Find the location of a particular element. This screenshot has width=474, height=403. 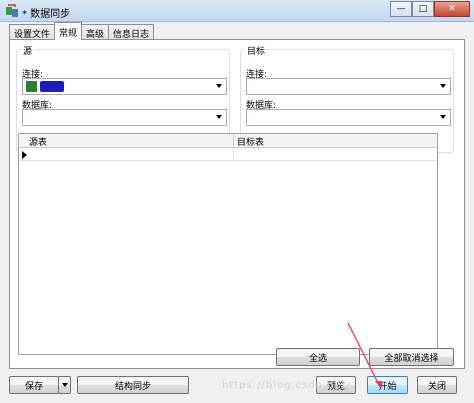

source-connection-value is located at coordinates (52, 86).